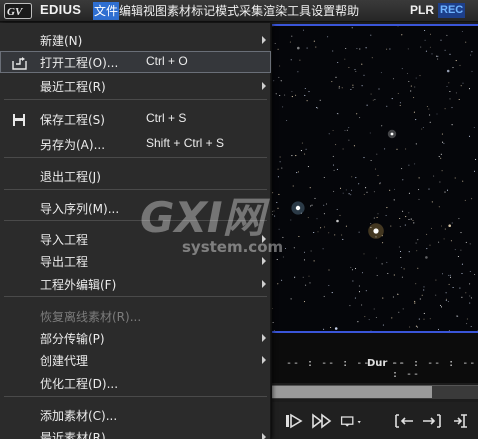  I want to click on open-folder-icon, so click(20, 62).